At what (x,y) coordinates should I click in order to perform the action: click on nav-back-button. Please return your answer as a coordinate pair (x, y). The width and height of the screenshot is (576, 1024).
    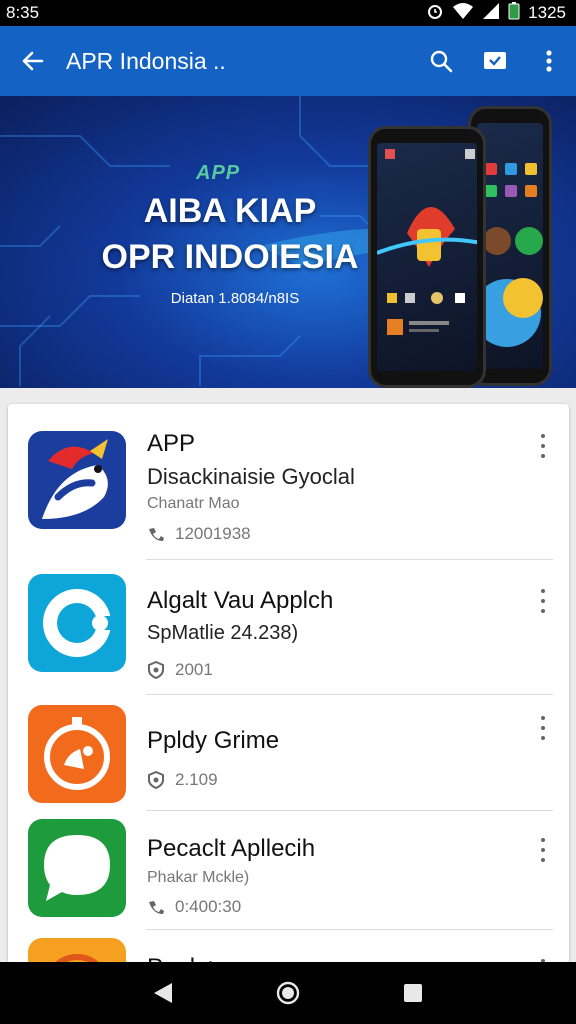
    Looking at the image, I should click on (163, 993).